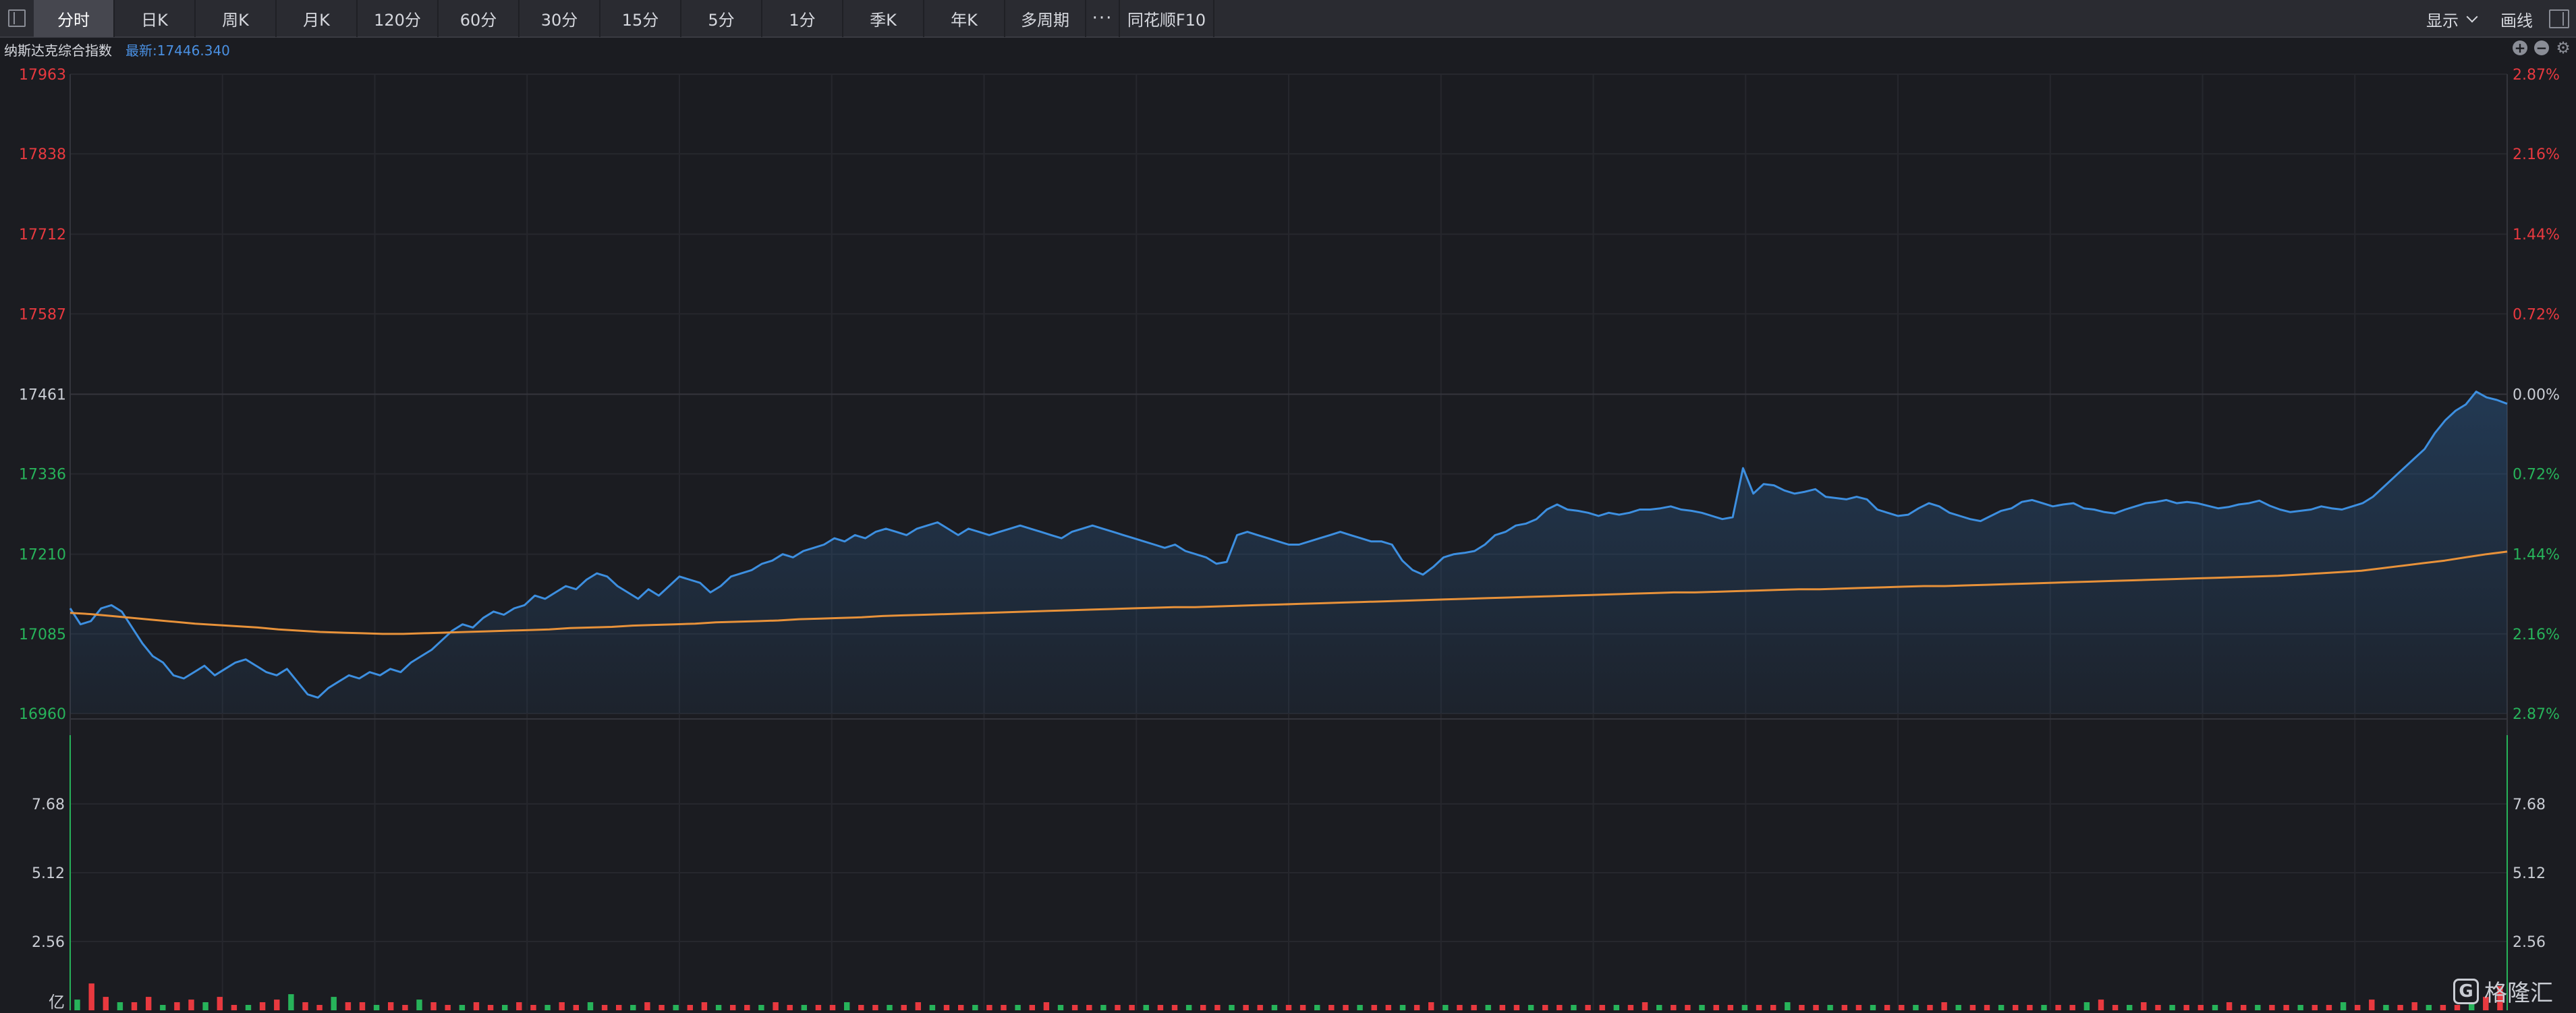  What do you see at coordinates (479, 18) in the screenshot?
I see `tab-60min: 60分` at bounding box center [479, 18].